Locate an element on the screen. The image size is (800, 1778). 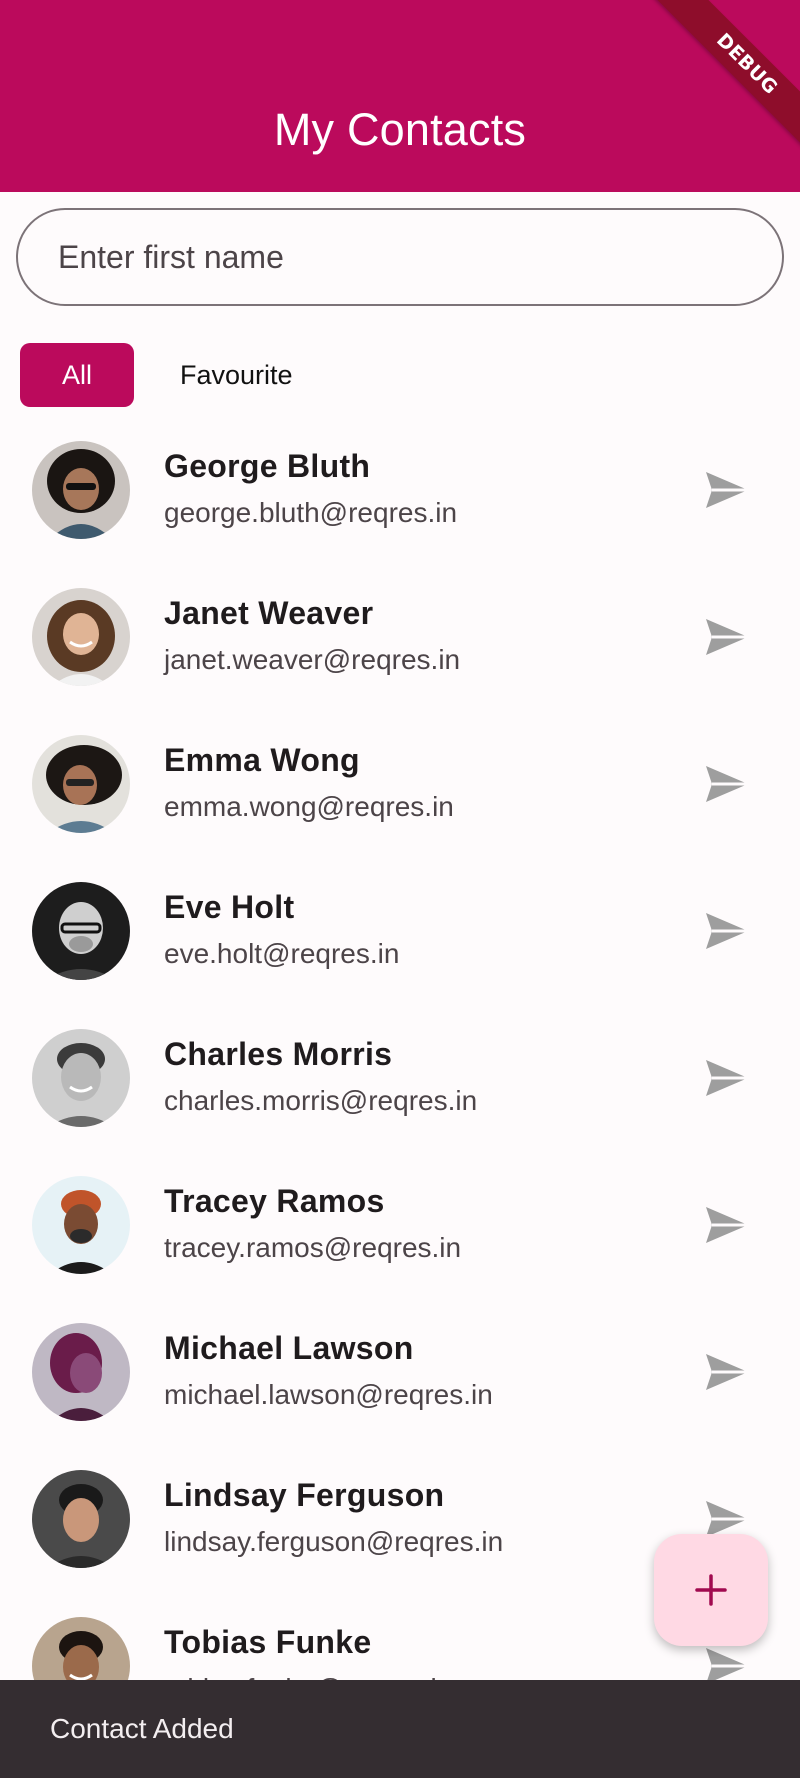
contact-name: Tobias Funke is located at coordinates (268, 1642).